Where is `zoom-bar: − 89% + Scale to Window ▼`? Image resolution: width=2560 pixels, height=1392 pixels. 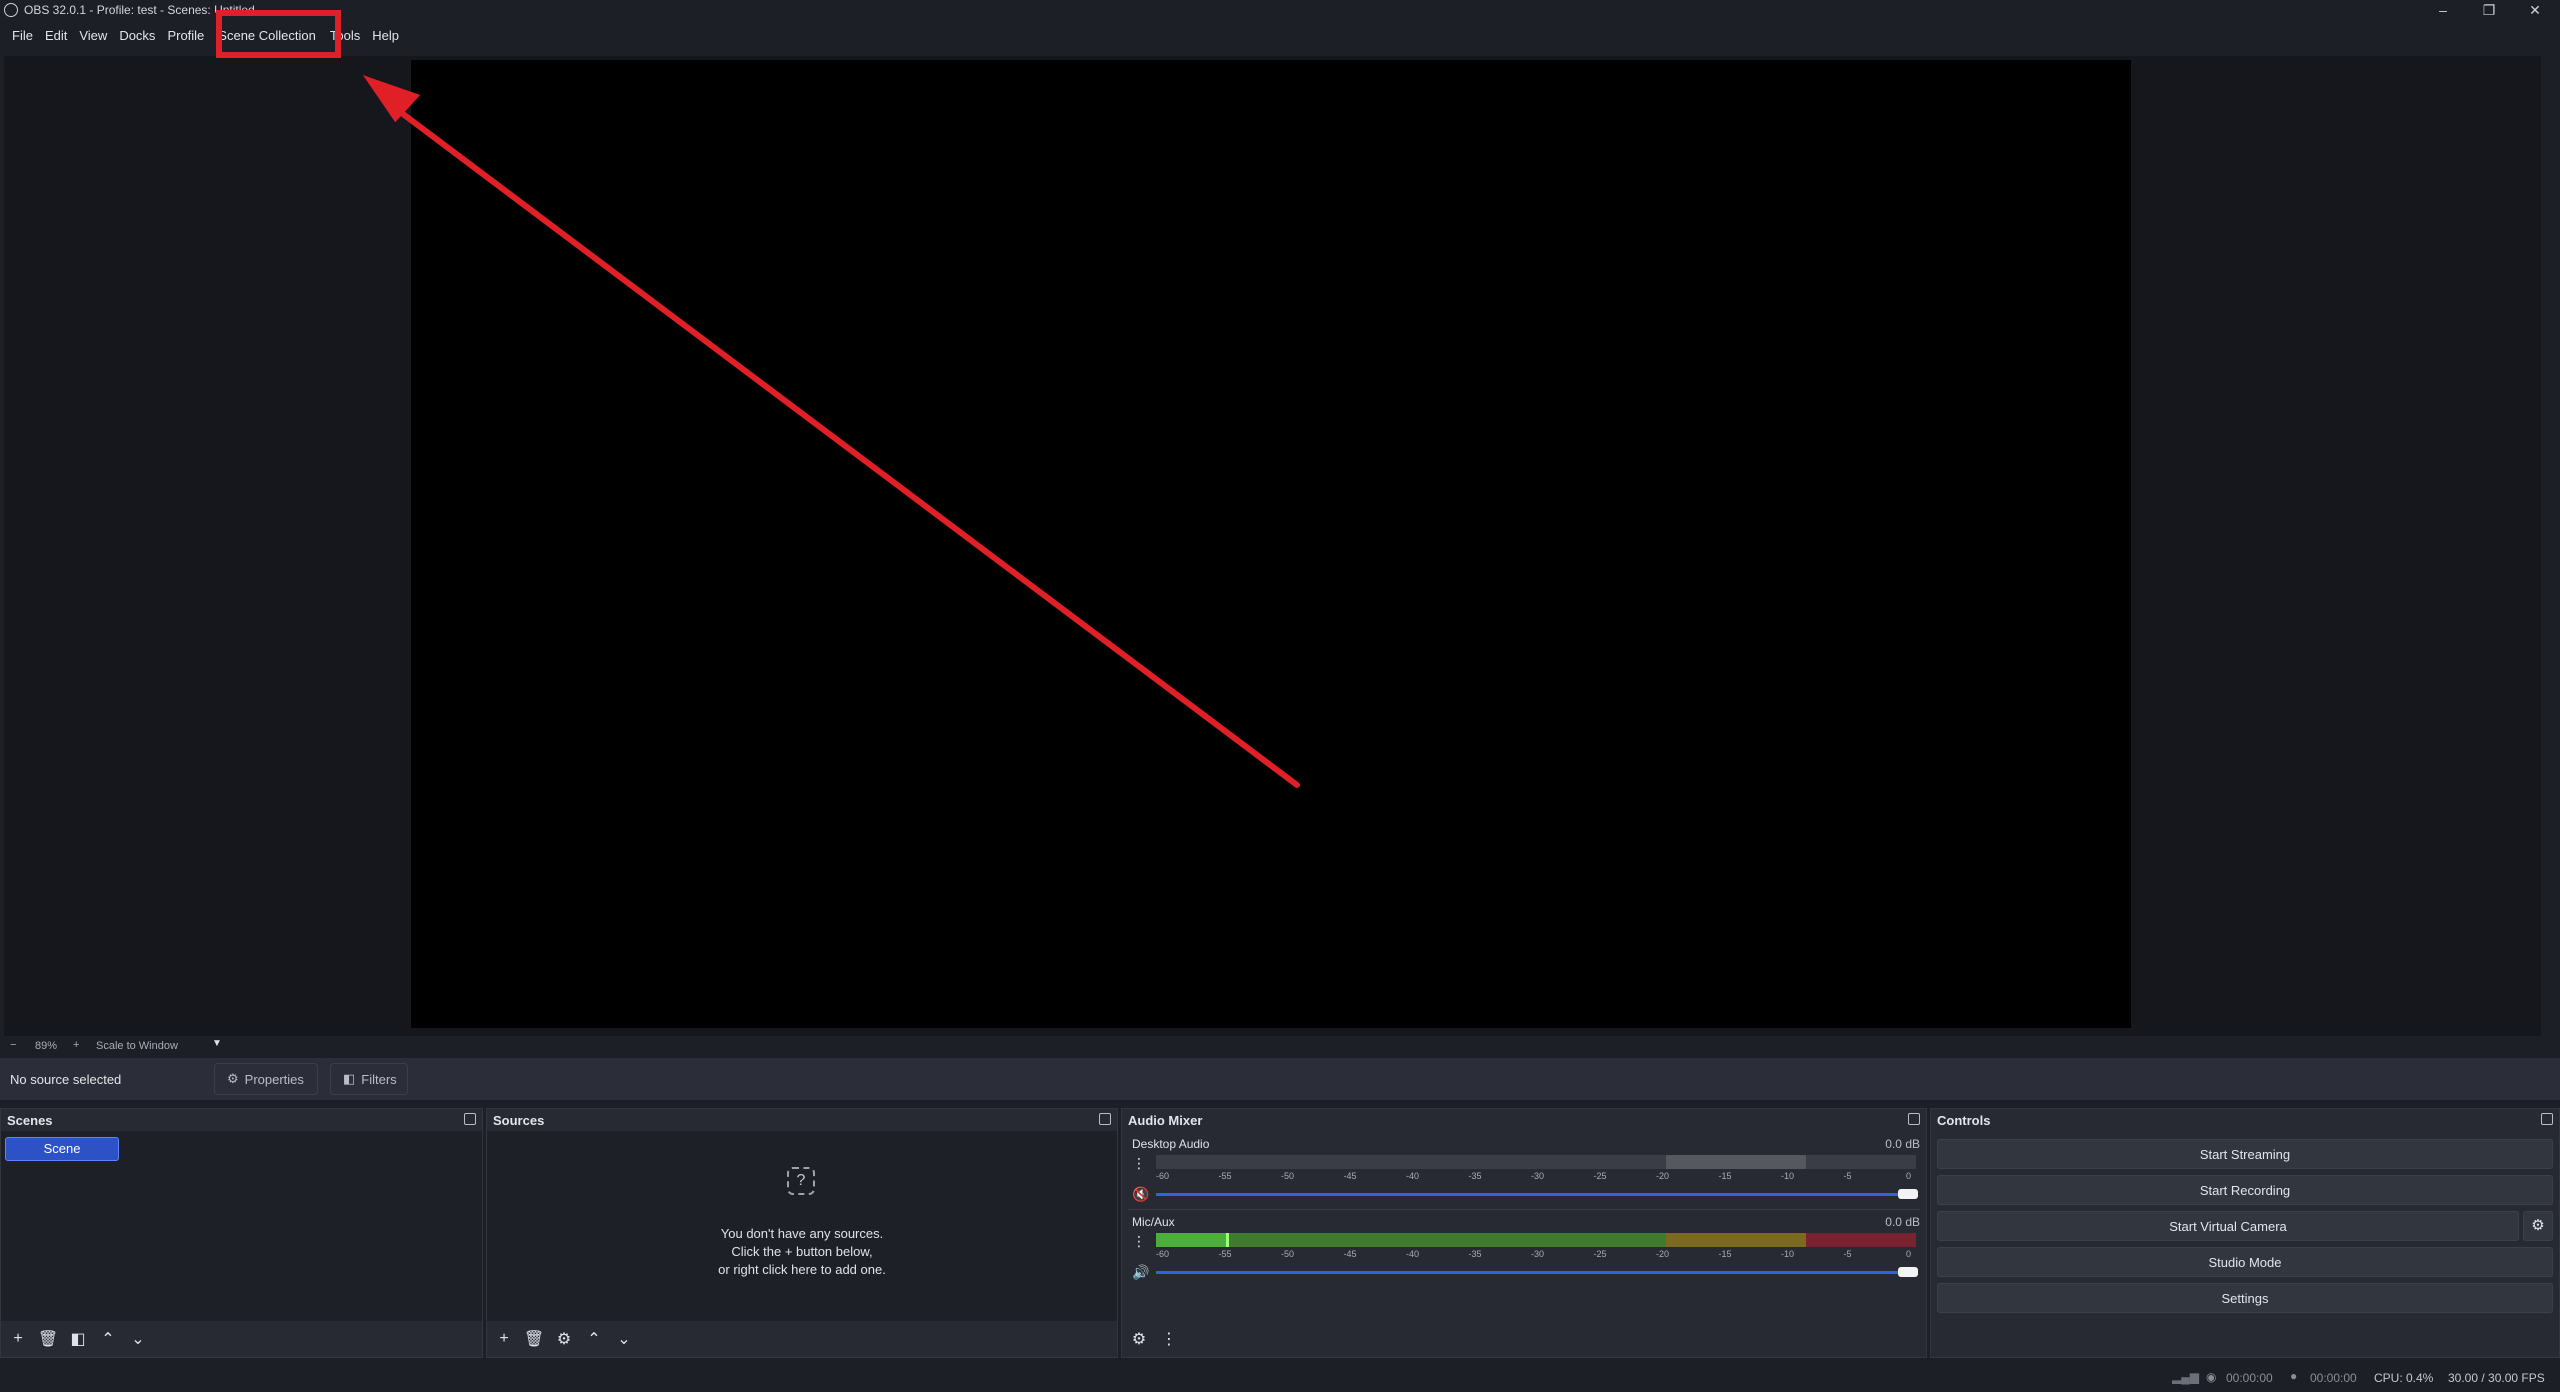
zoom-bar: − 89% + Scale to Window ▼ is located at coordinates (1272, 1047).